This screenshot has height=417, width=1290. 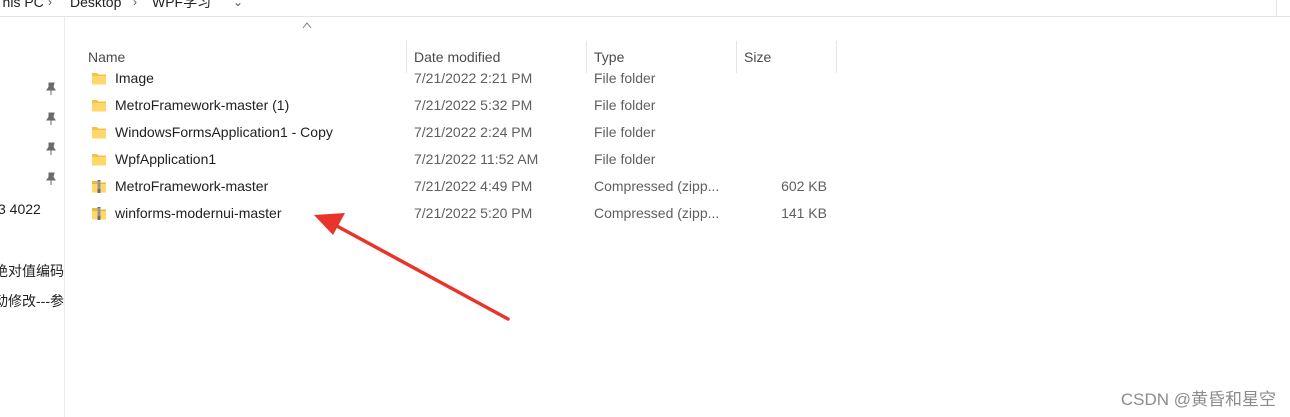 I want to click on address-bar-edge, so click(x=1283, y=8).